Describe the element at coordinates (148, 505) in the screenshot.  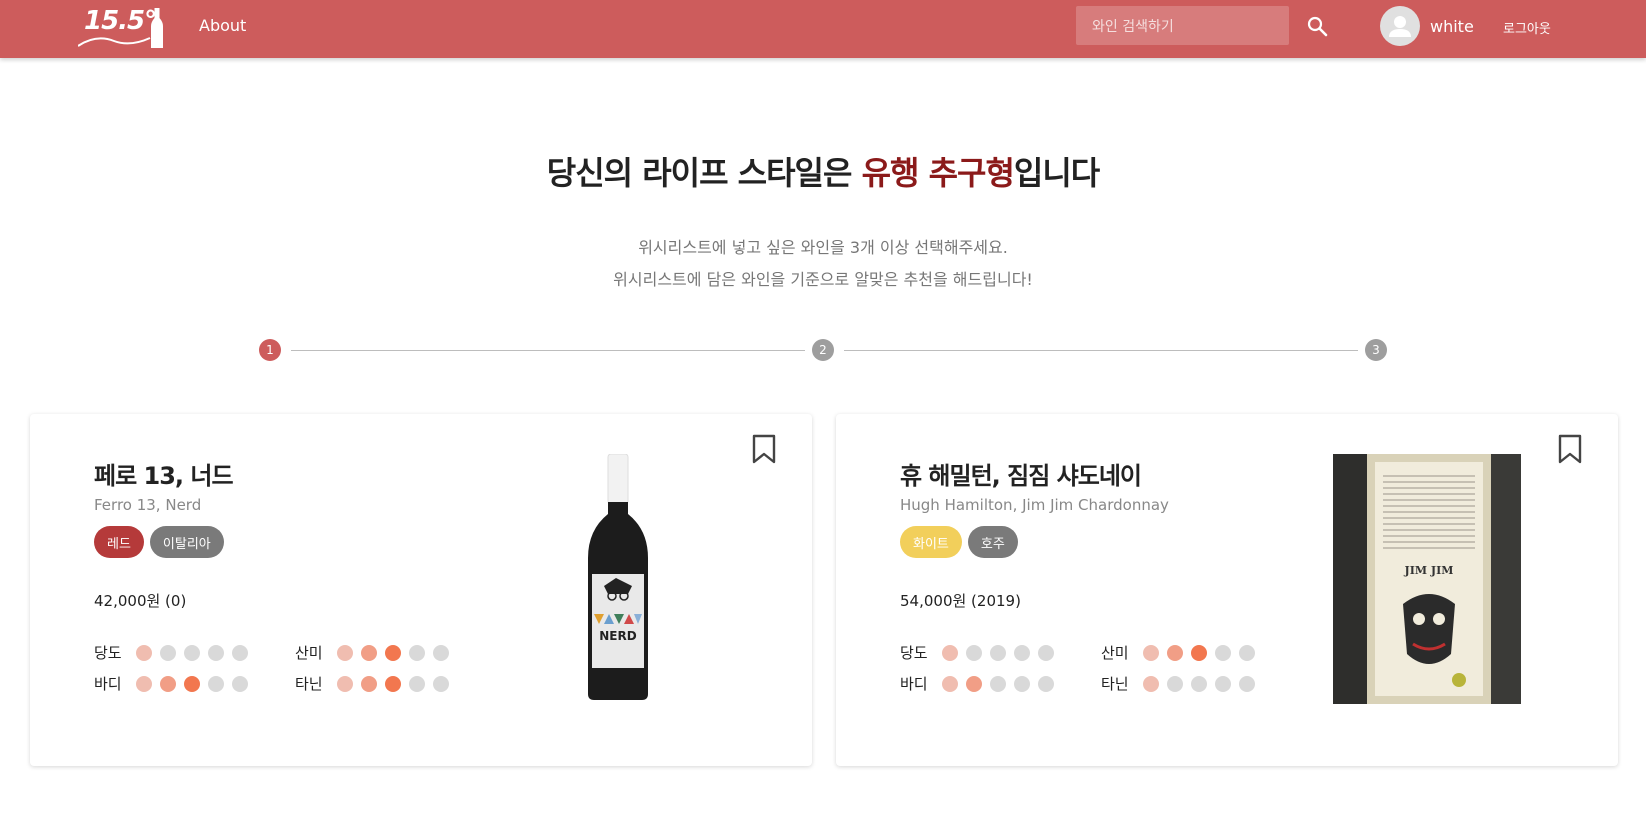
I see `wine-name-en: Ferro 13, Nerd` at that location.